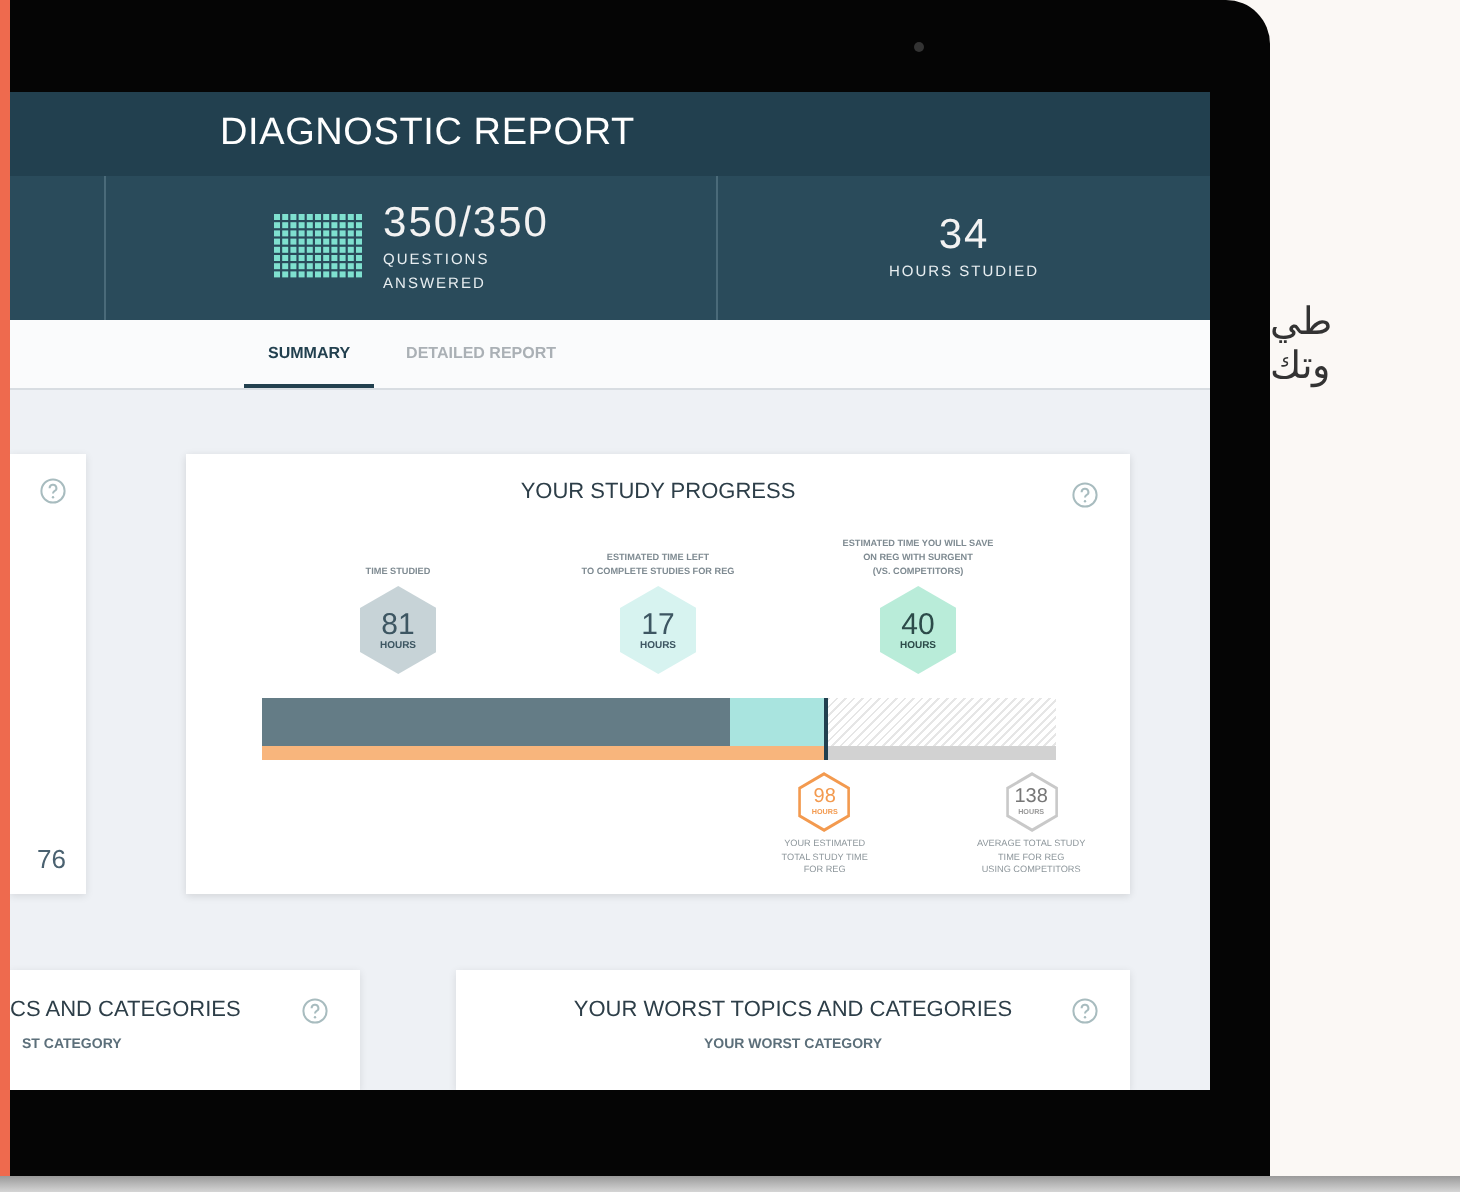  I want to click on grid-icon, so click(318, 247).